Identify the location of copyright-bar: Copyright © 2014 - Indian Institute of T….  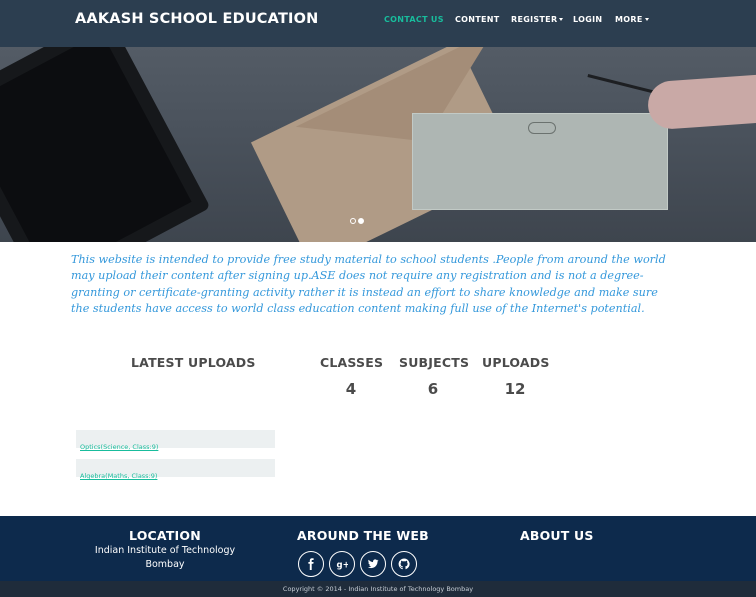
(378, 589).